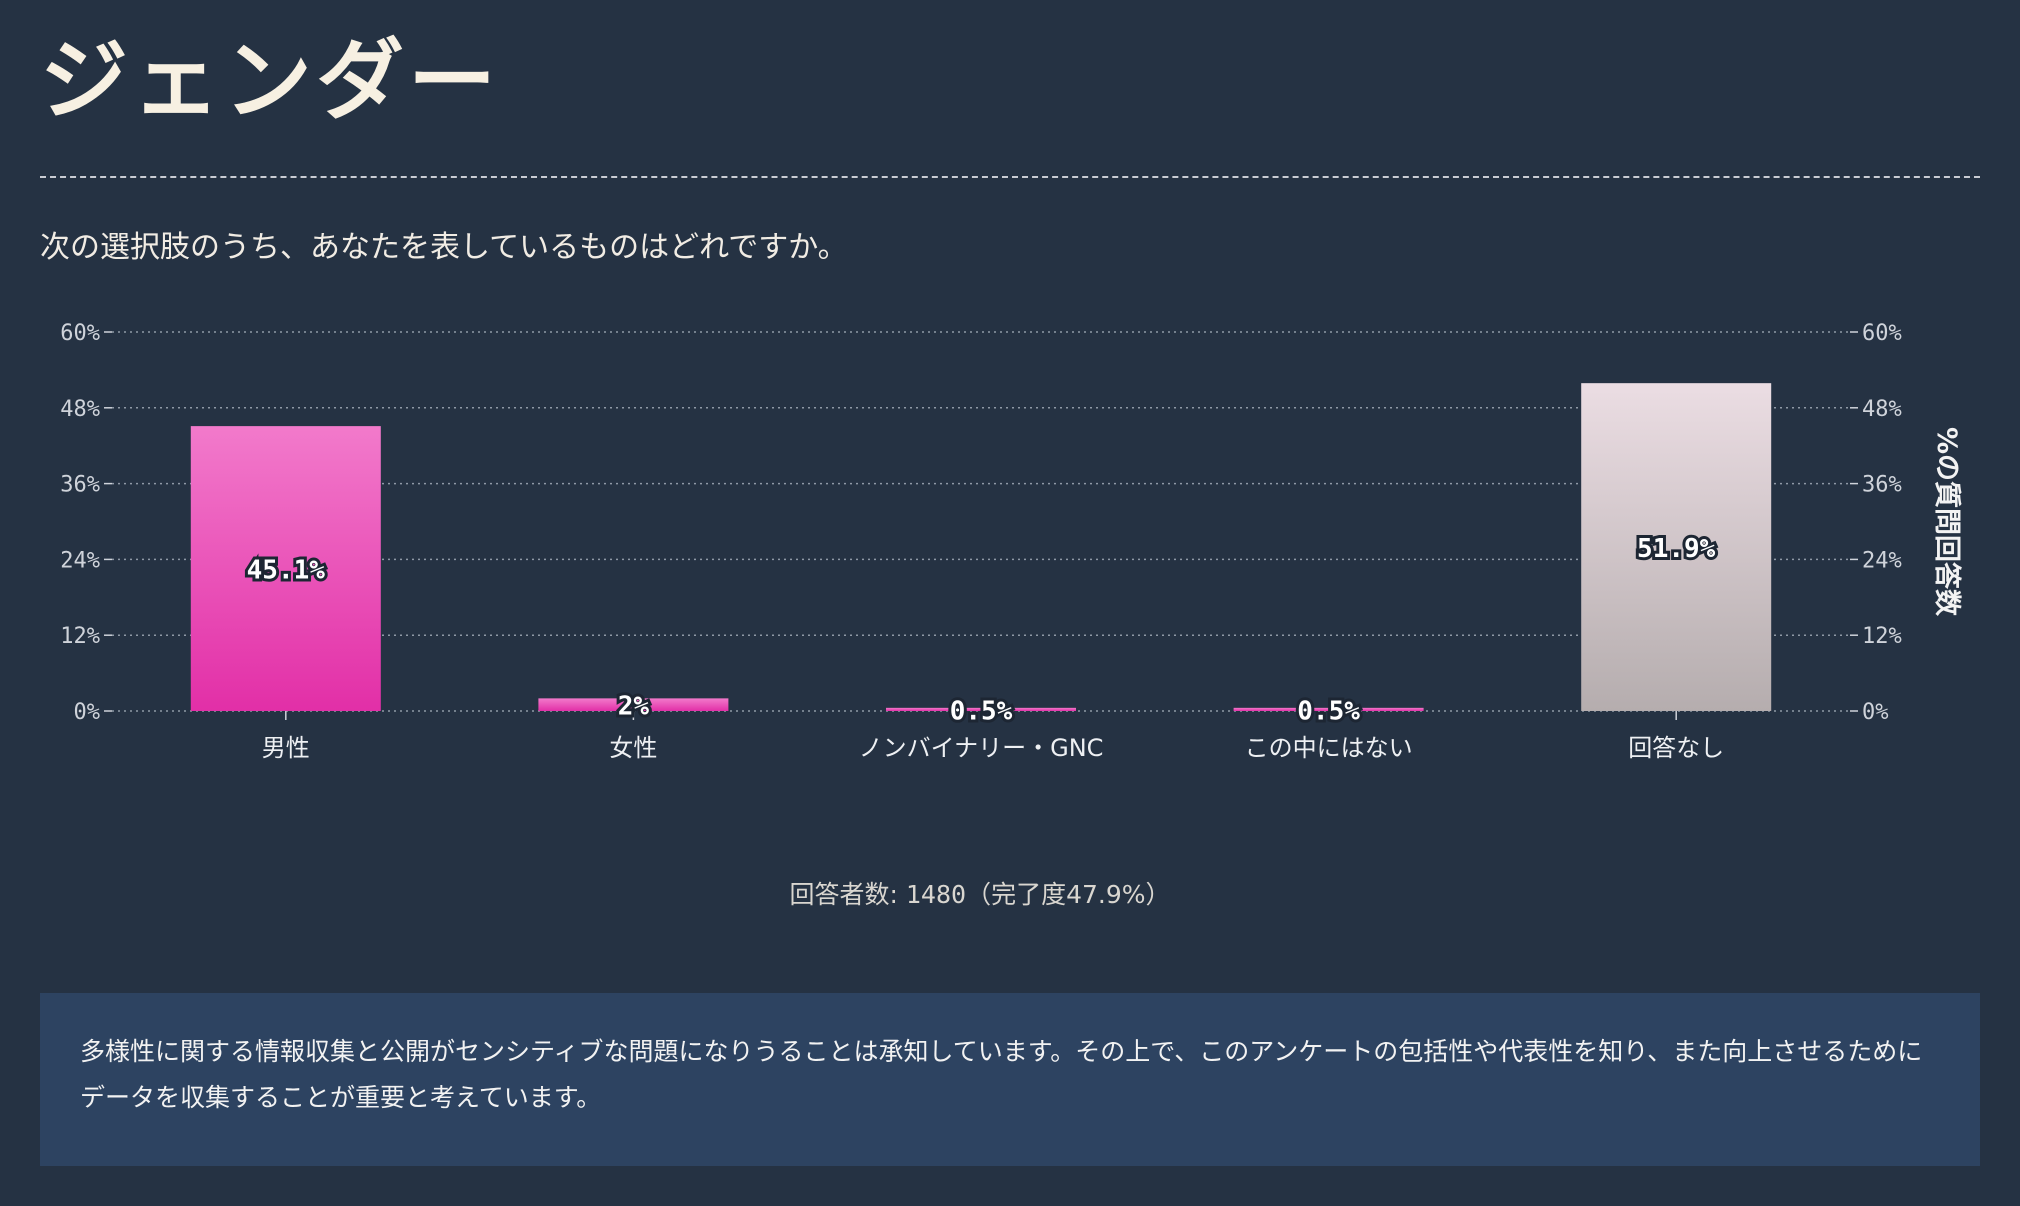 The image size is (2020, 1206). What do you see at coordinates (1947, 522) in the screenshot?
I see `y-axis-label-right: %の質問回答数` at bounding box center [1947, 522].